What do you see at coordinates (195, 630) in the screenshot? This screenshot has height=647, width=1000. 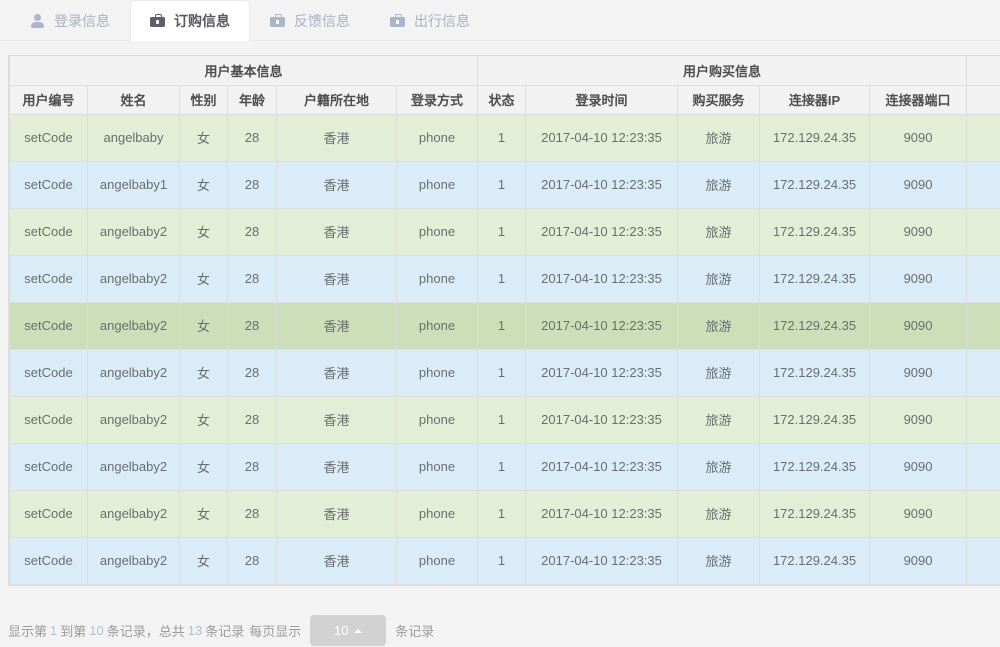 I see `footer-total-count: 13` at bounding box center [195, 630].